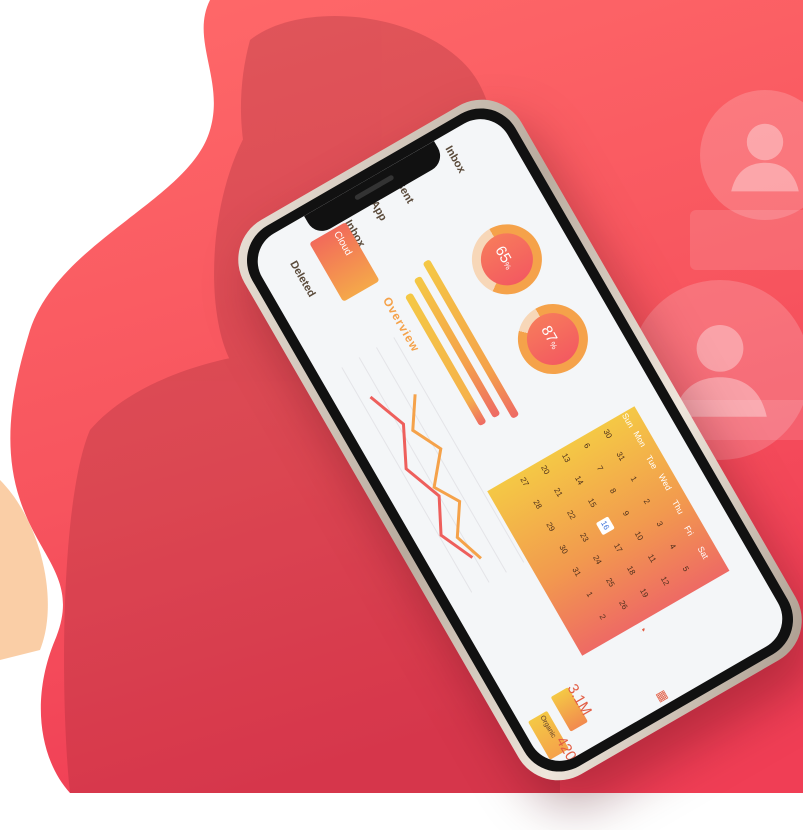 This screenshot has height=830, width=803. Describe the element at coordinates (672, 546) in the screenshot. I see `calendar-day: 4` at that location.